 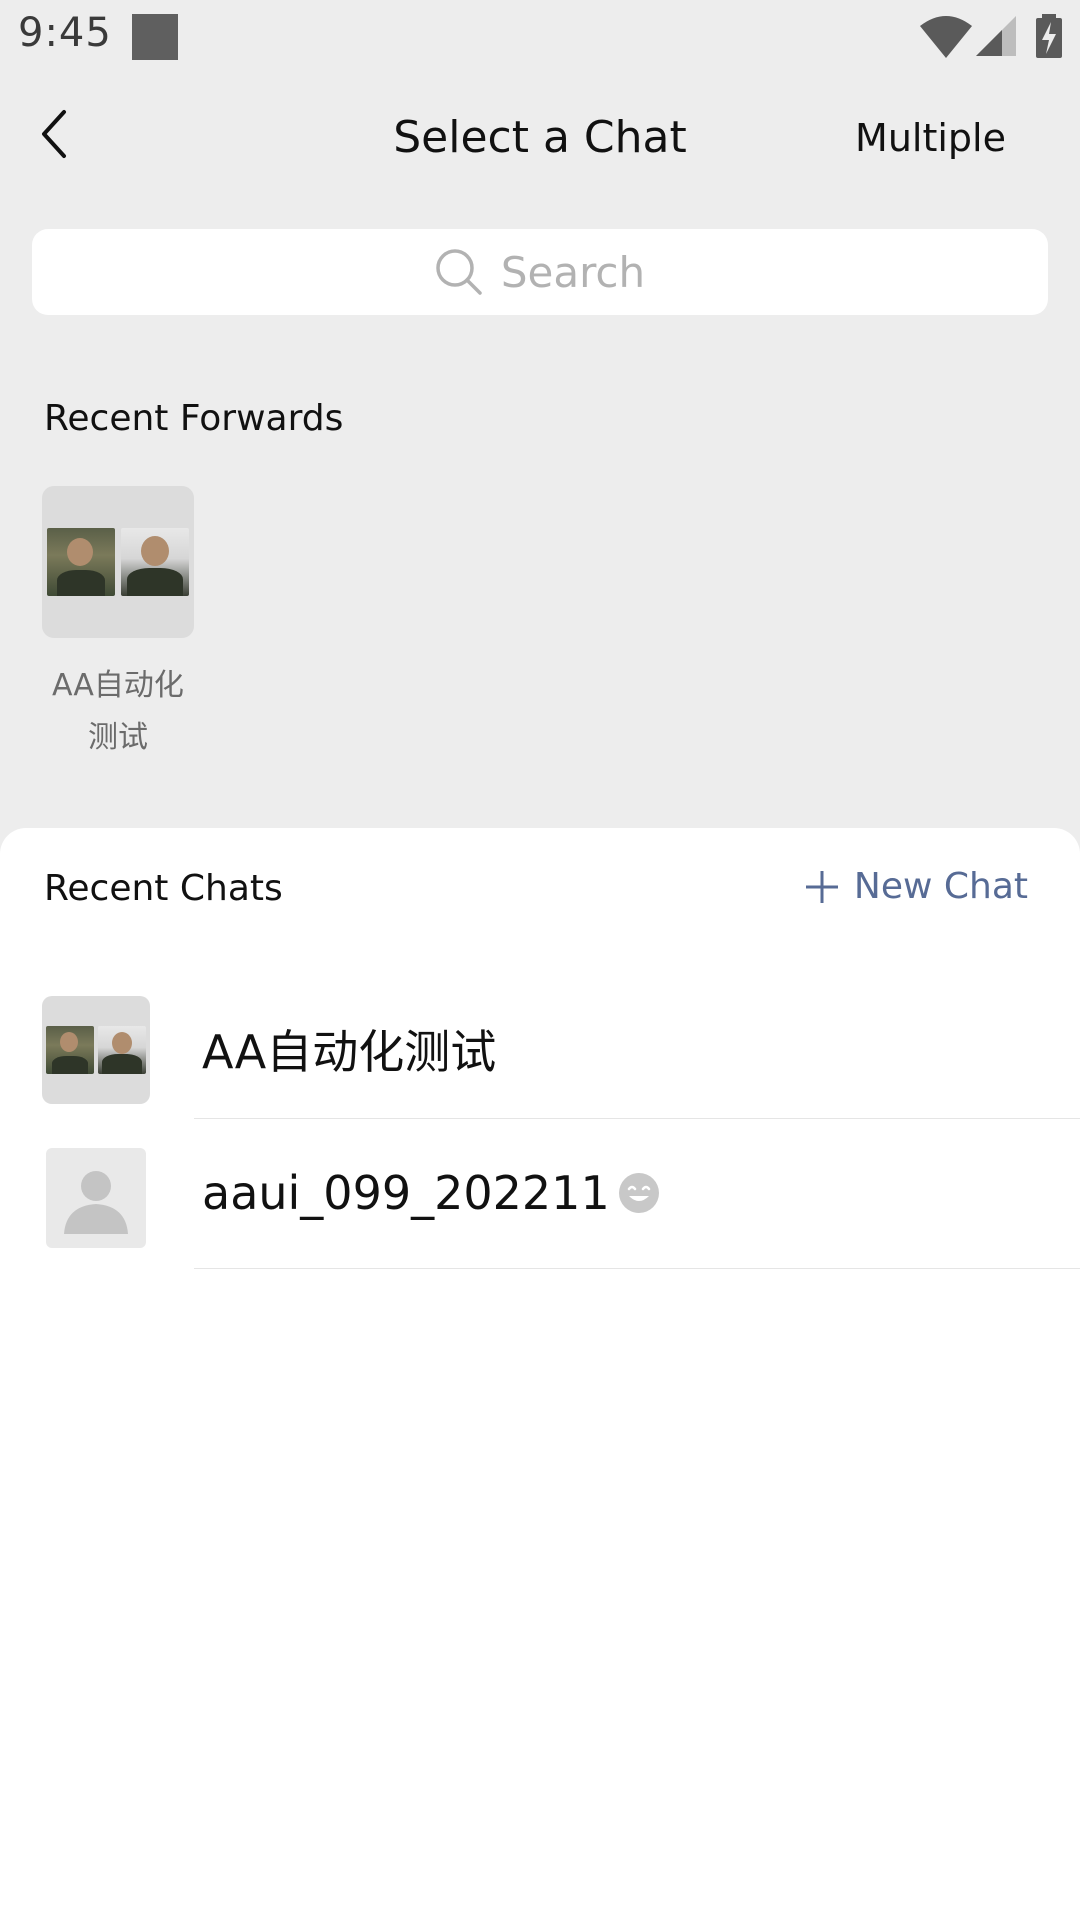 What do you see at coordinates (163, 888) in the screenshot?
I see `recent-chats-title: Recent Chats` at bounding box center [163, 888].